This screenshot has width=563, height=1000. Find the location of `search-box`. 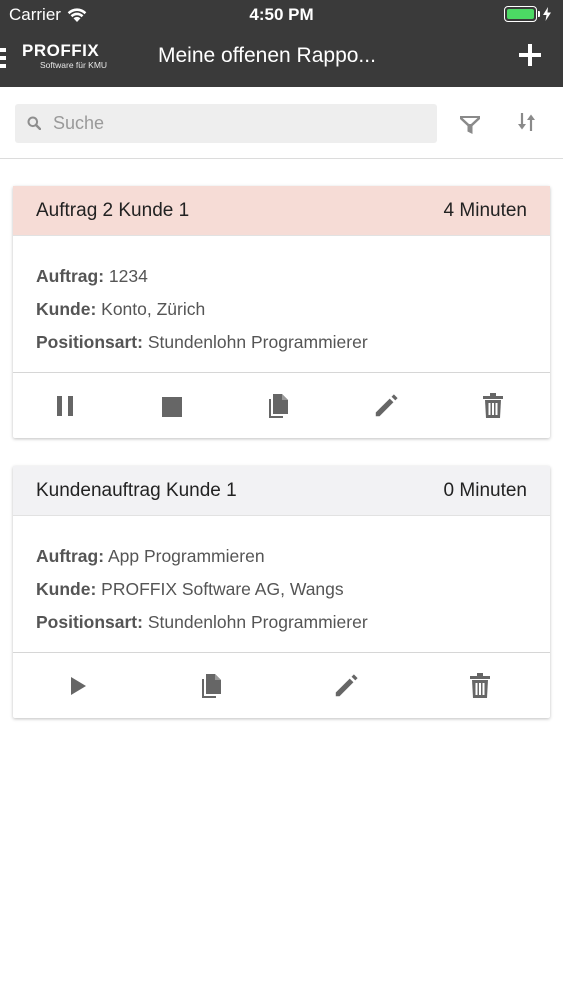

search-box is located at coordinates (226, 123).